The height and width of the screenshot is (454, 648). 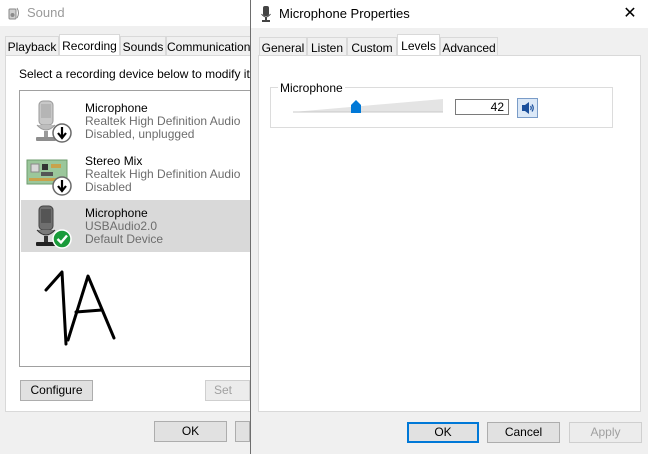 I want to click on mute-toggle-button, so click(x=527, y=108).